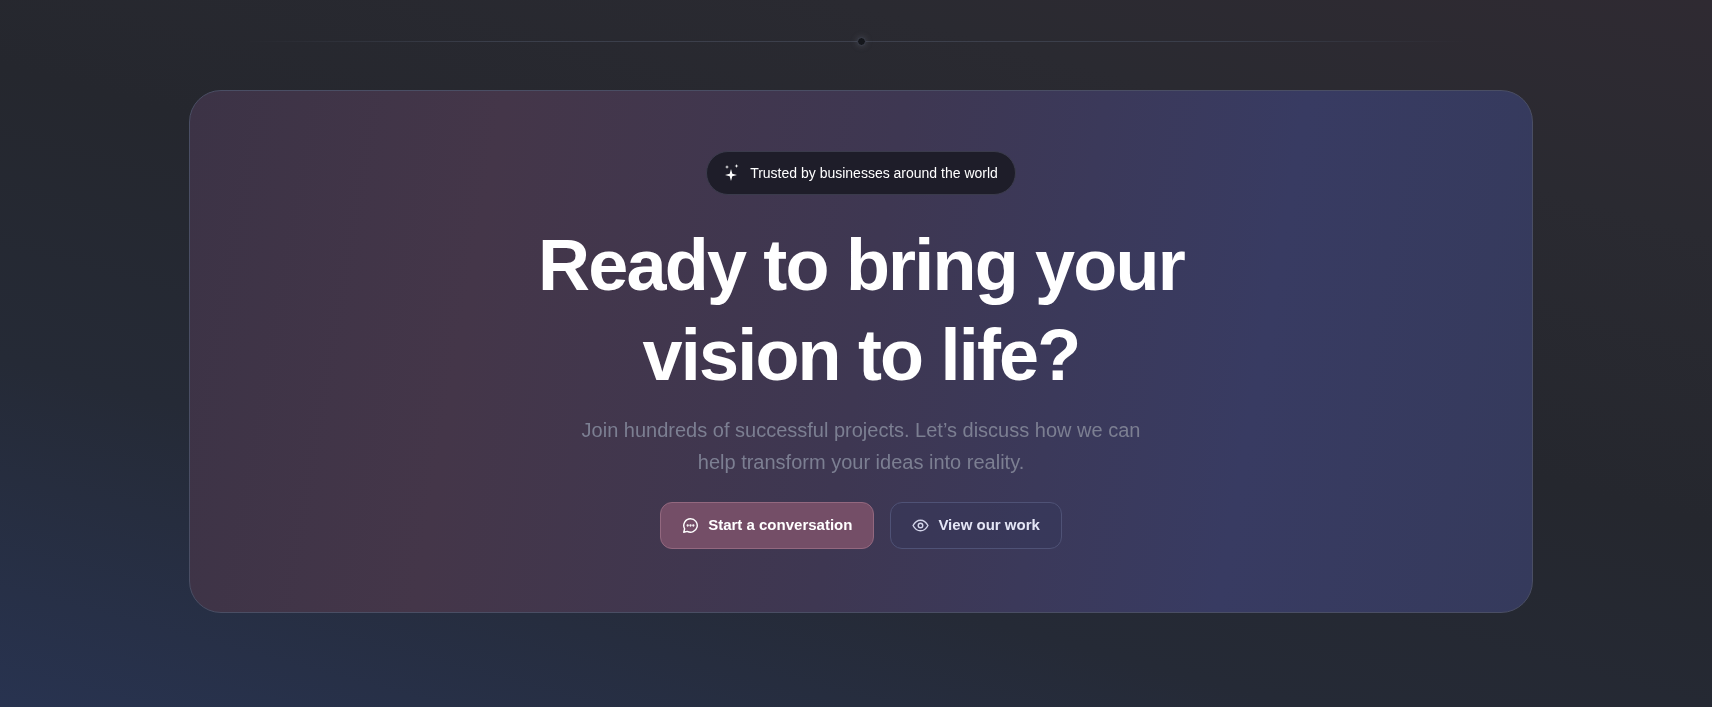  I want to click on description: Join hundreds of successful projects. Let’s discuss how we can help transform your ideas into reality., so click(861, 446).